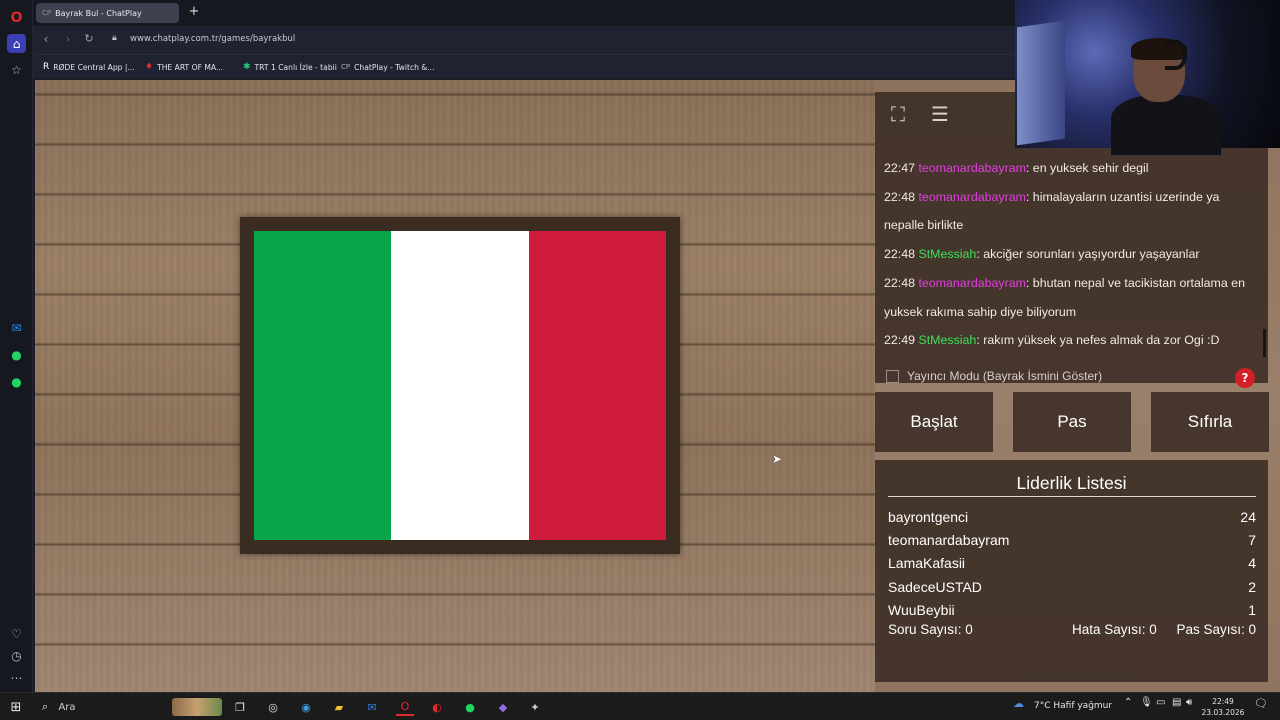 The width and height of the screenshot is (1280, 720). Describe the element at coordinates (16, 633) in the screenshot. I see `heart-icon: ♡` at that location.